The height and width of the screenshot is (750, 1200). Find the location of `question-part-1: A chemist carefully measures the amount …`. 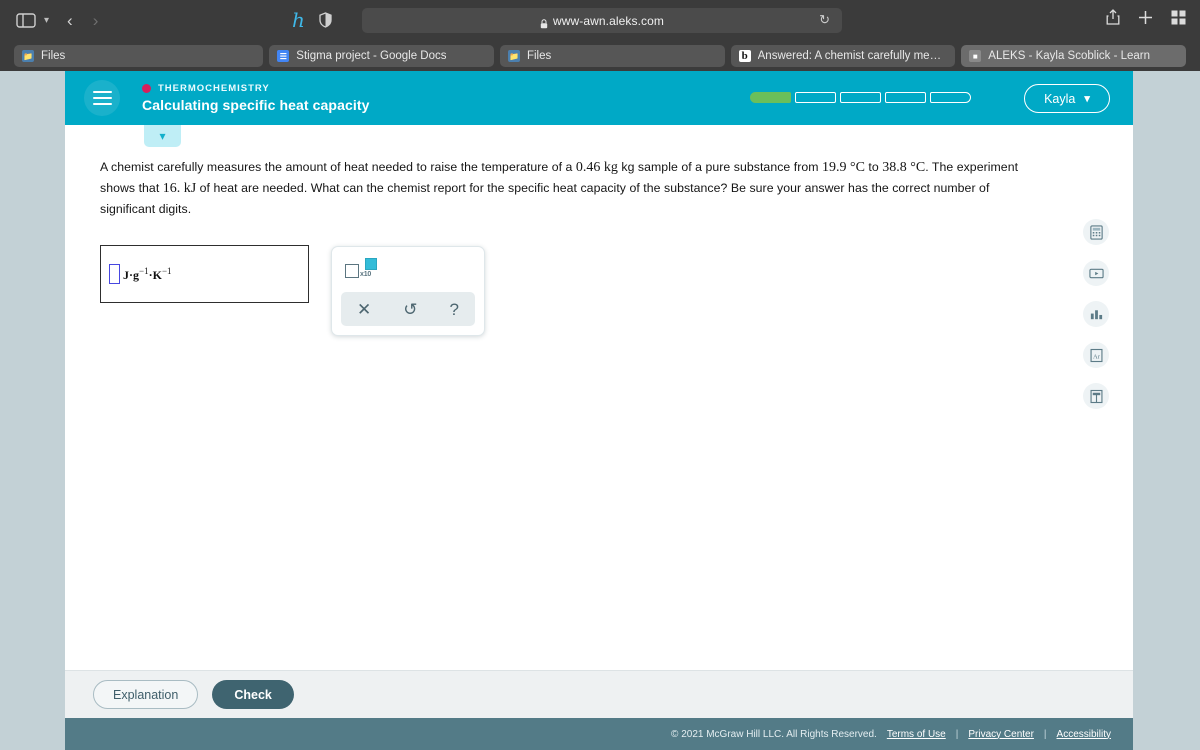

question-part-1: A chemist carefully measures the amount … is located at coordinates (338, 167).